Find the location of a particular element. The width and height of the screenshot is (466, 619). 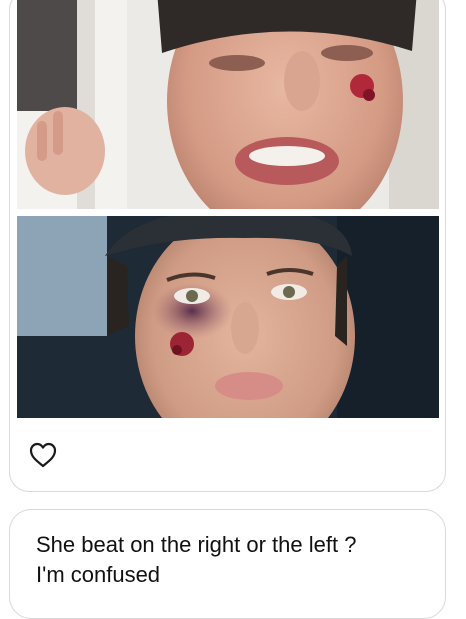

comment-line-2: I'm confused is located at coordinates (98, 574).